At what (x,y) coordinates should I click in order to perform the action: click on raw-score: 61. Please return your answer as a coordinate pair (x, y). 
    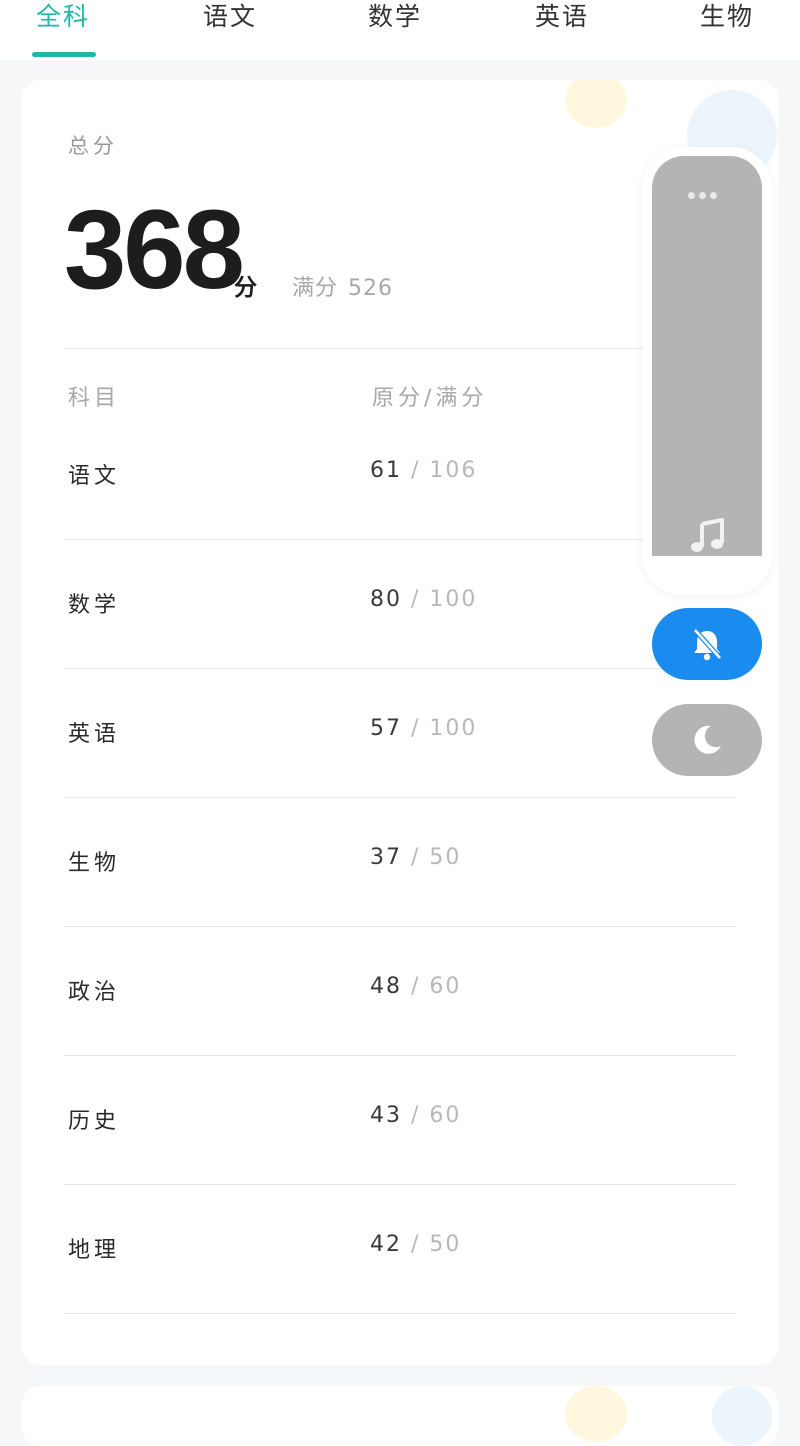
    Looking at the image, I should click on (386, 470).